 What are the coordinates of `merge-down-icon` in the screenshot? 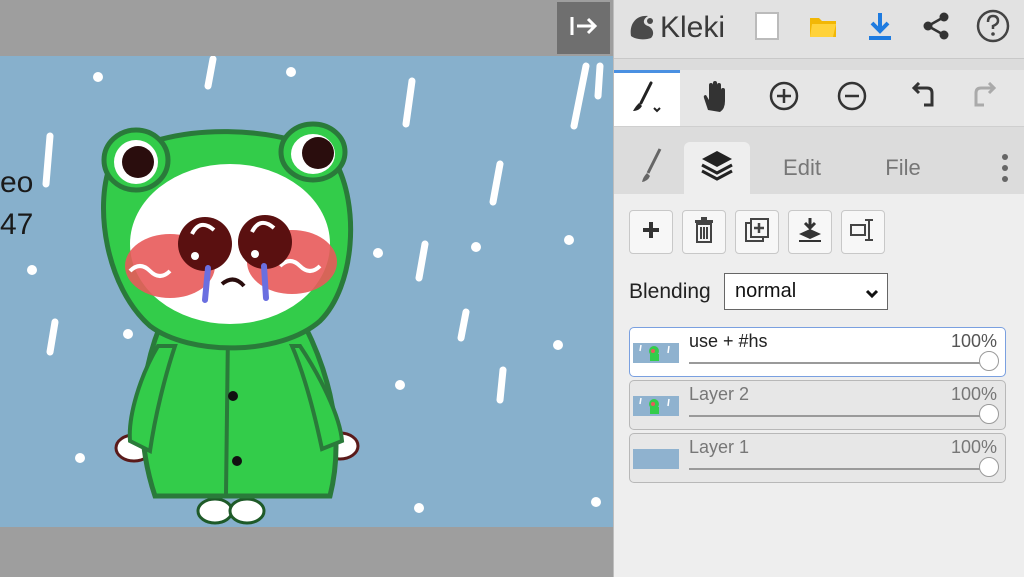 It's located at (810, 232).